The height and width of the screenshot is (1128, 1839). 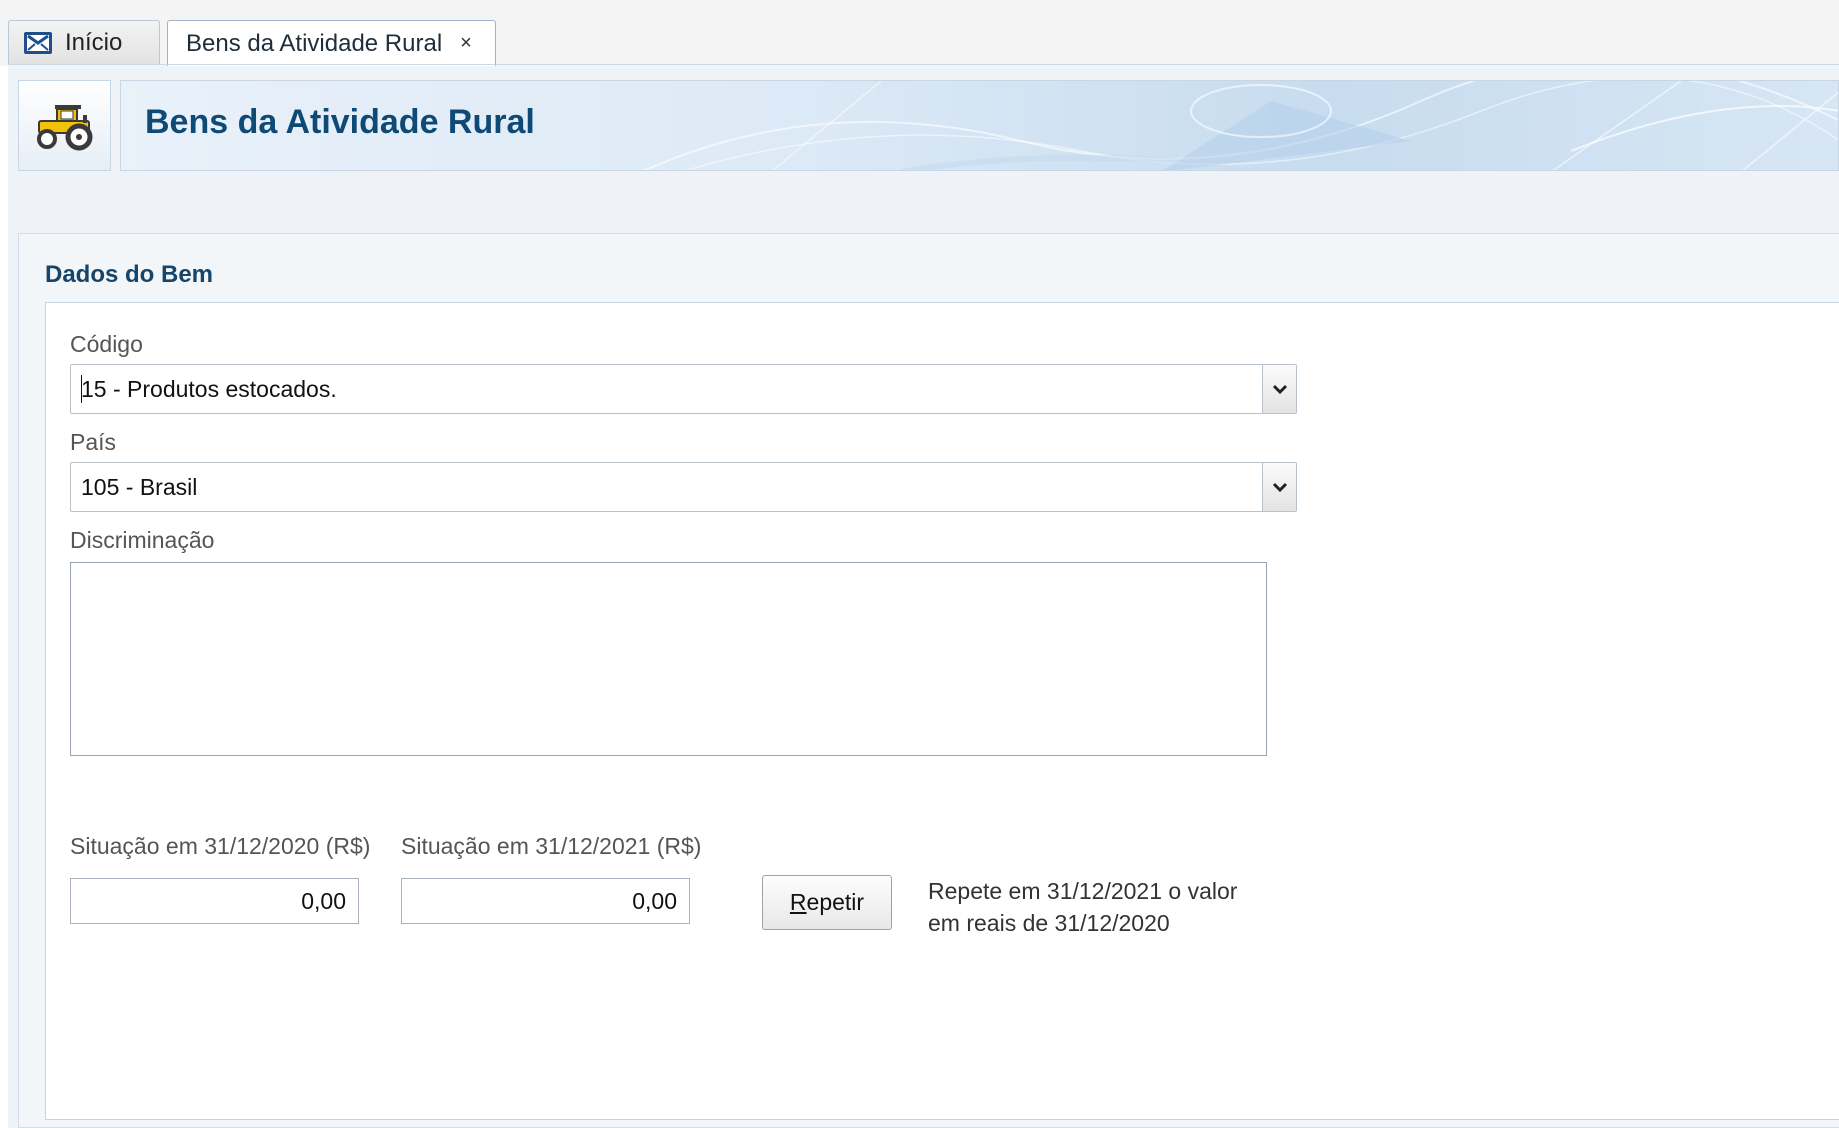 I want to click on repetir-label: epetir, so click(x=835, y=902).